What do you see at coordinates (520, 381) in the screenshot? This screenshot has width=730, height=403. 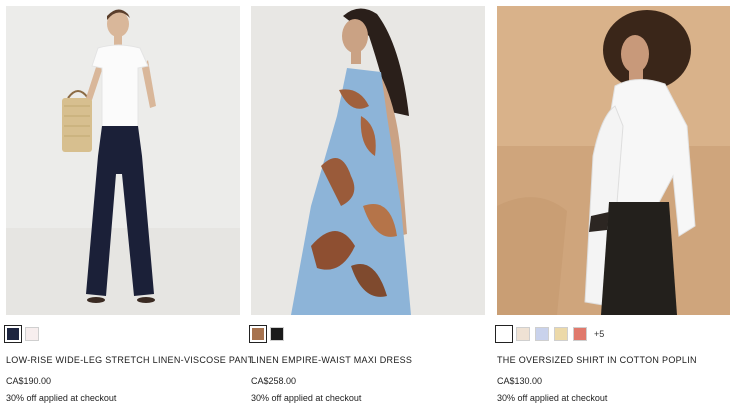 I see `product-price: CA$130.00` at bounding box center [520, 381].